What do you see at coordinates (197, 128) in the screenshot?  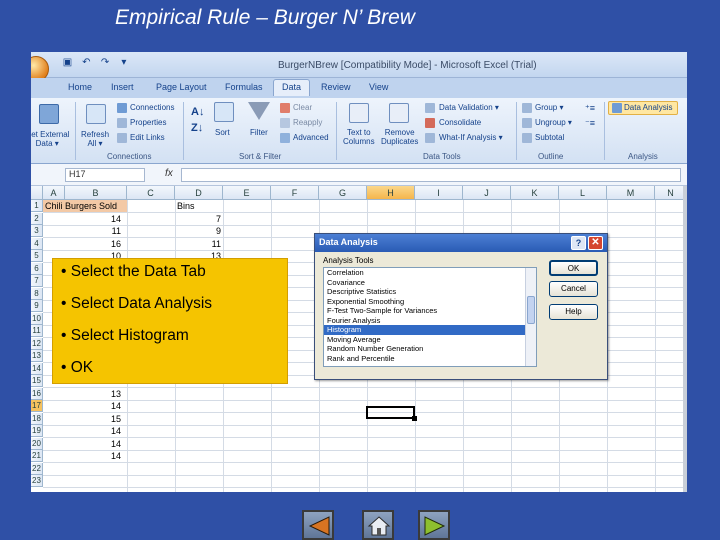 I see `sort-za-icon: Z↓` at bounding box center [197, 128].